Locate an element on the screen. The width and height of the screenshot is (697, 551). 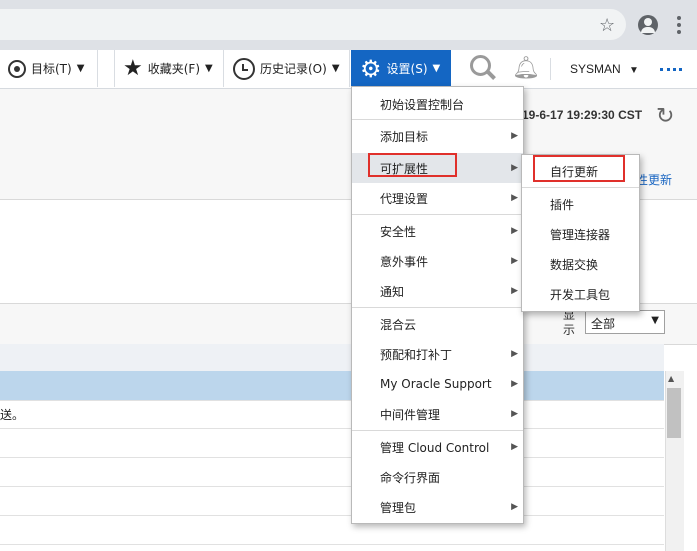
menu-item-hybrid-cloud: 混合云 is located at coordinates (437, 324).